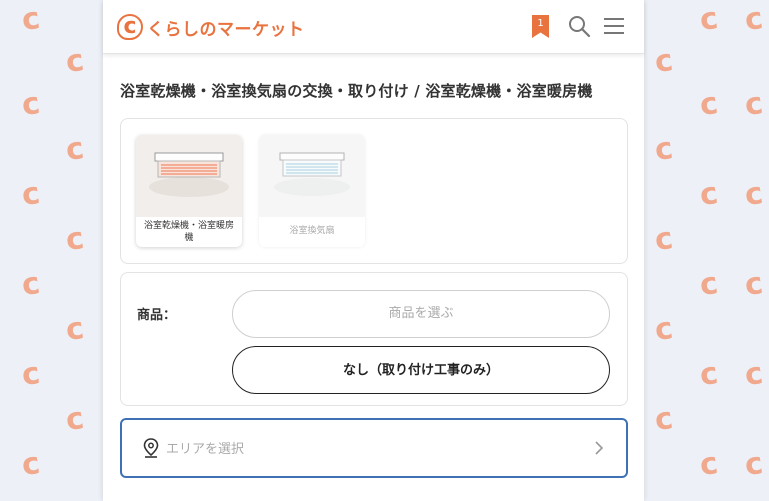 The image size is (769, 501). Describe the element at coordinates (157, 315) in the screenshot. I see `product-label: 商品：` at that location.